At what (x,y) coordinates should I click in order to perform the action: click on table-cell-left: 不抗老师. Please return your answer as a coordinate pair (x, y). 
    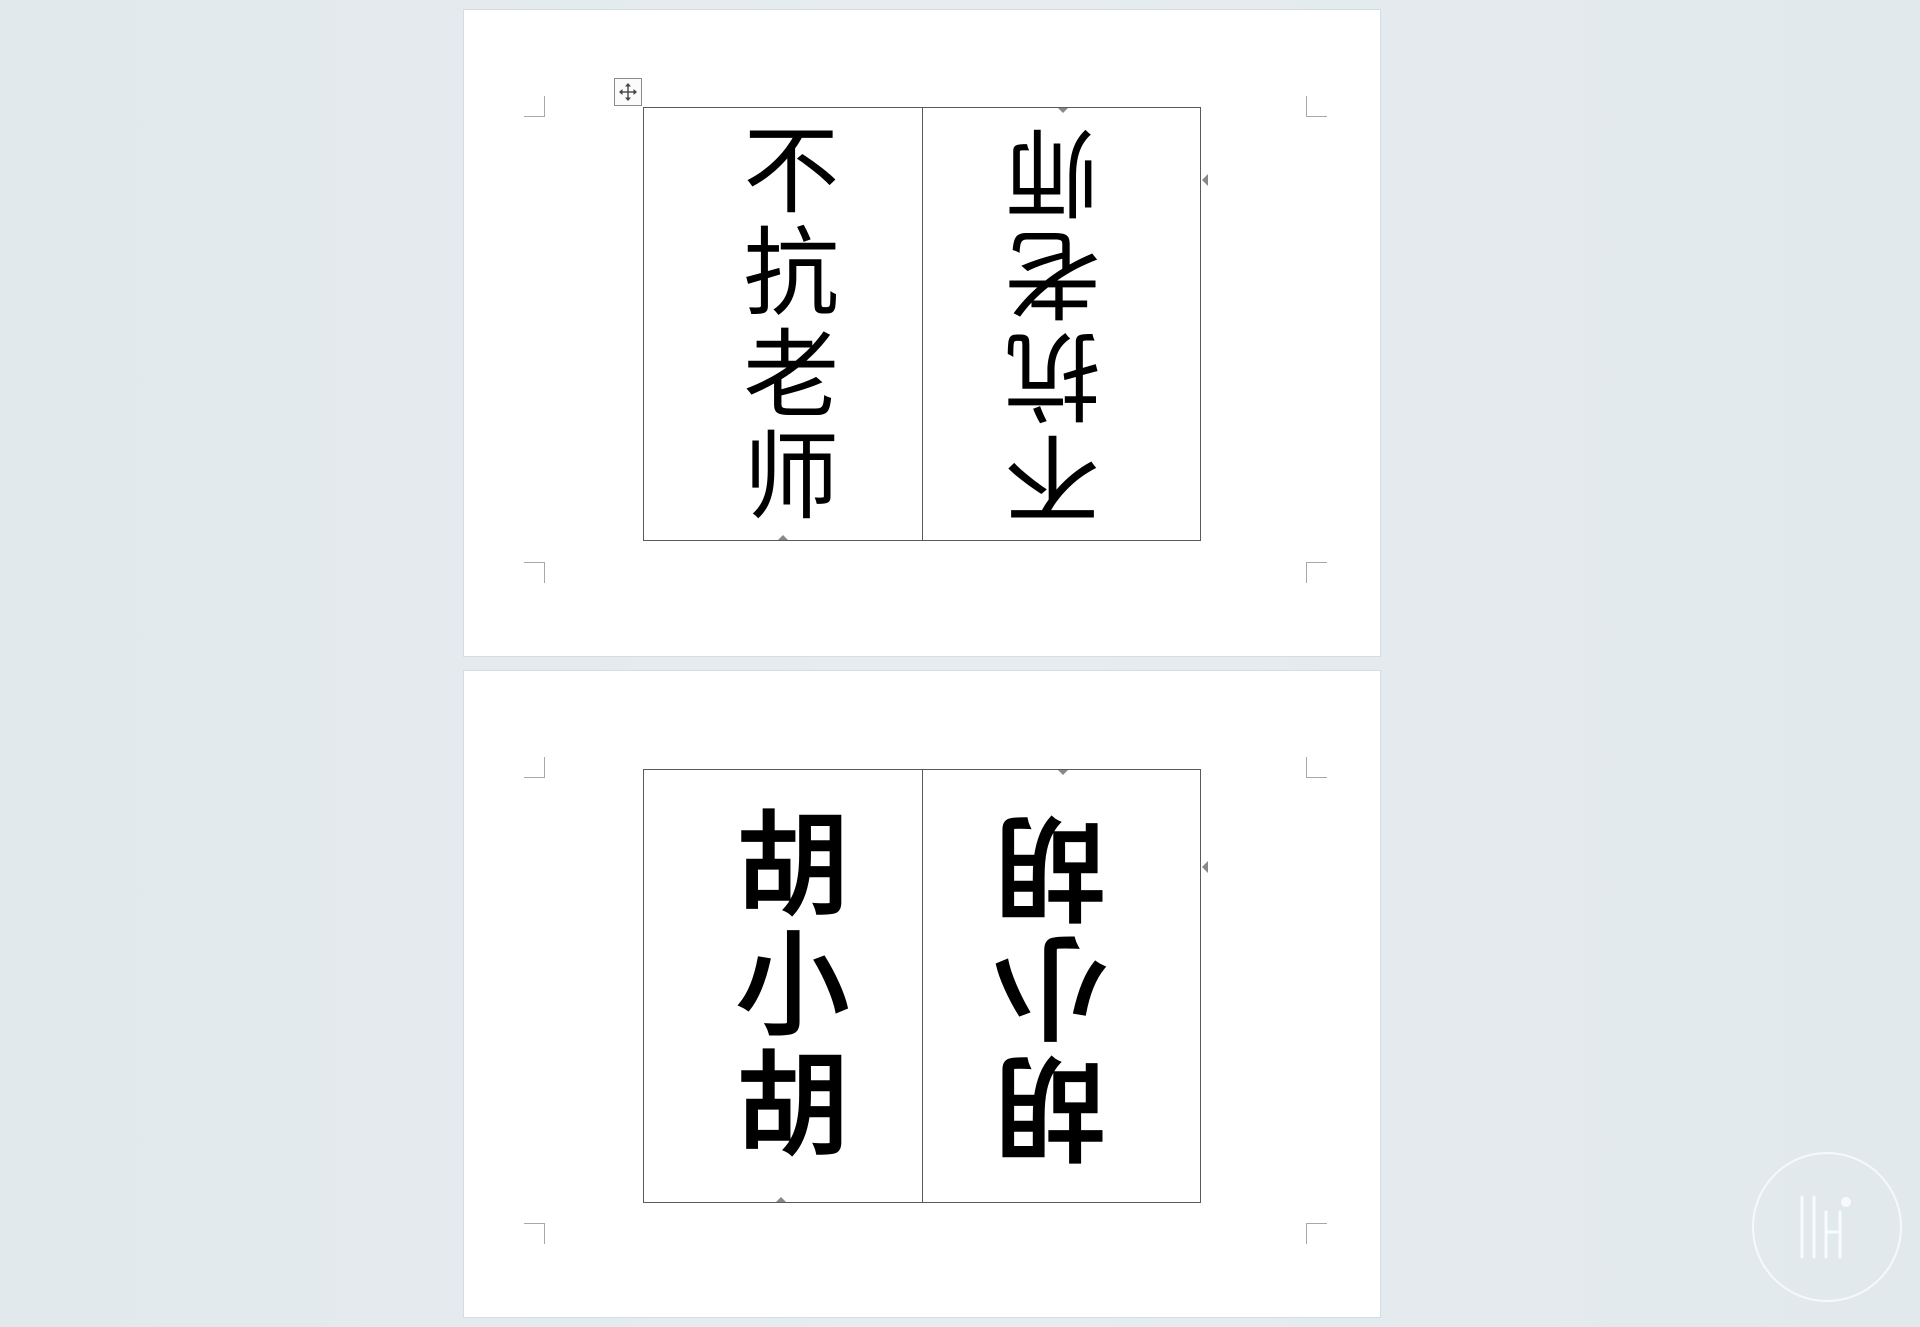
    Looking at the image, I should click on (783, 324).